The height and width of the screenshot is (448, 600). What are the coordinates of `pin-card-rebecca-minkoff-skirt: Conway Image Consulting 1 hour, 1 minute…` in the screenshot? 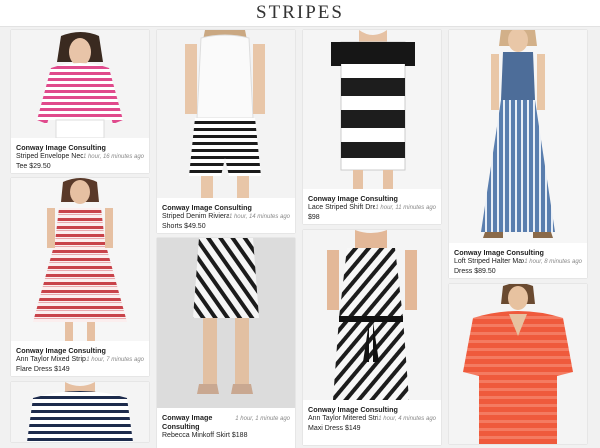 It's located at (226, 343).